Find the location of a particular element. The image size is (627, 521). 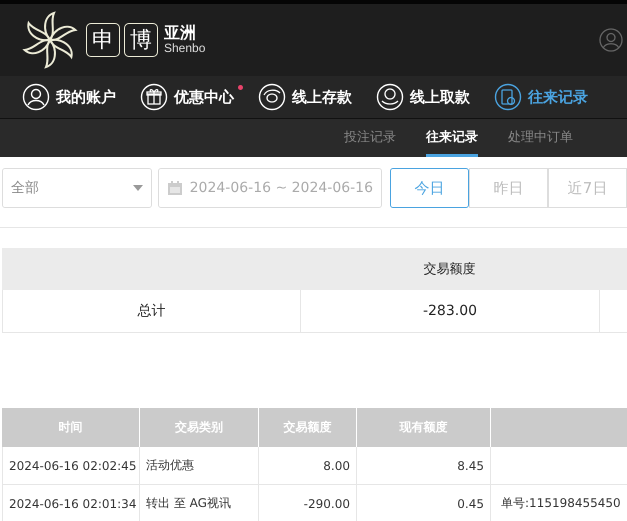

table-cell: 0.45 is located at coordinates (424, 503).